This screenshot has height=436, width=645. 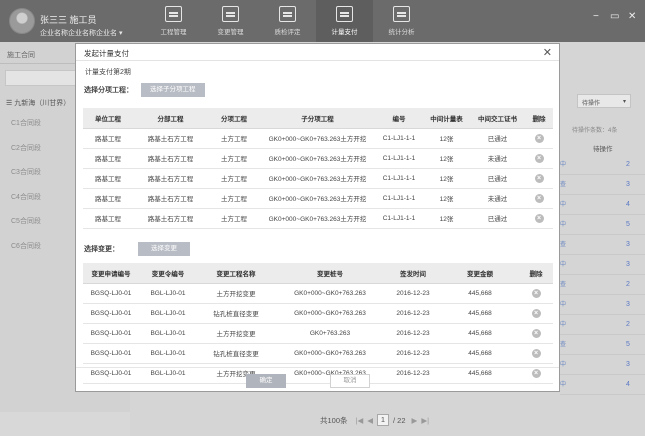 What do you see at coordinates (370, 420) in the screenshot?
I see `prev-page-icon: ◀` at bounding box center [370, 420].